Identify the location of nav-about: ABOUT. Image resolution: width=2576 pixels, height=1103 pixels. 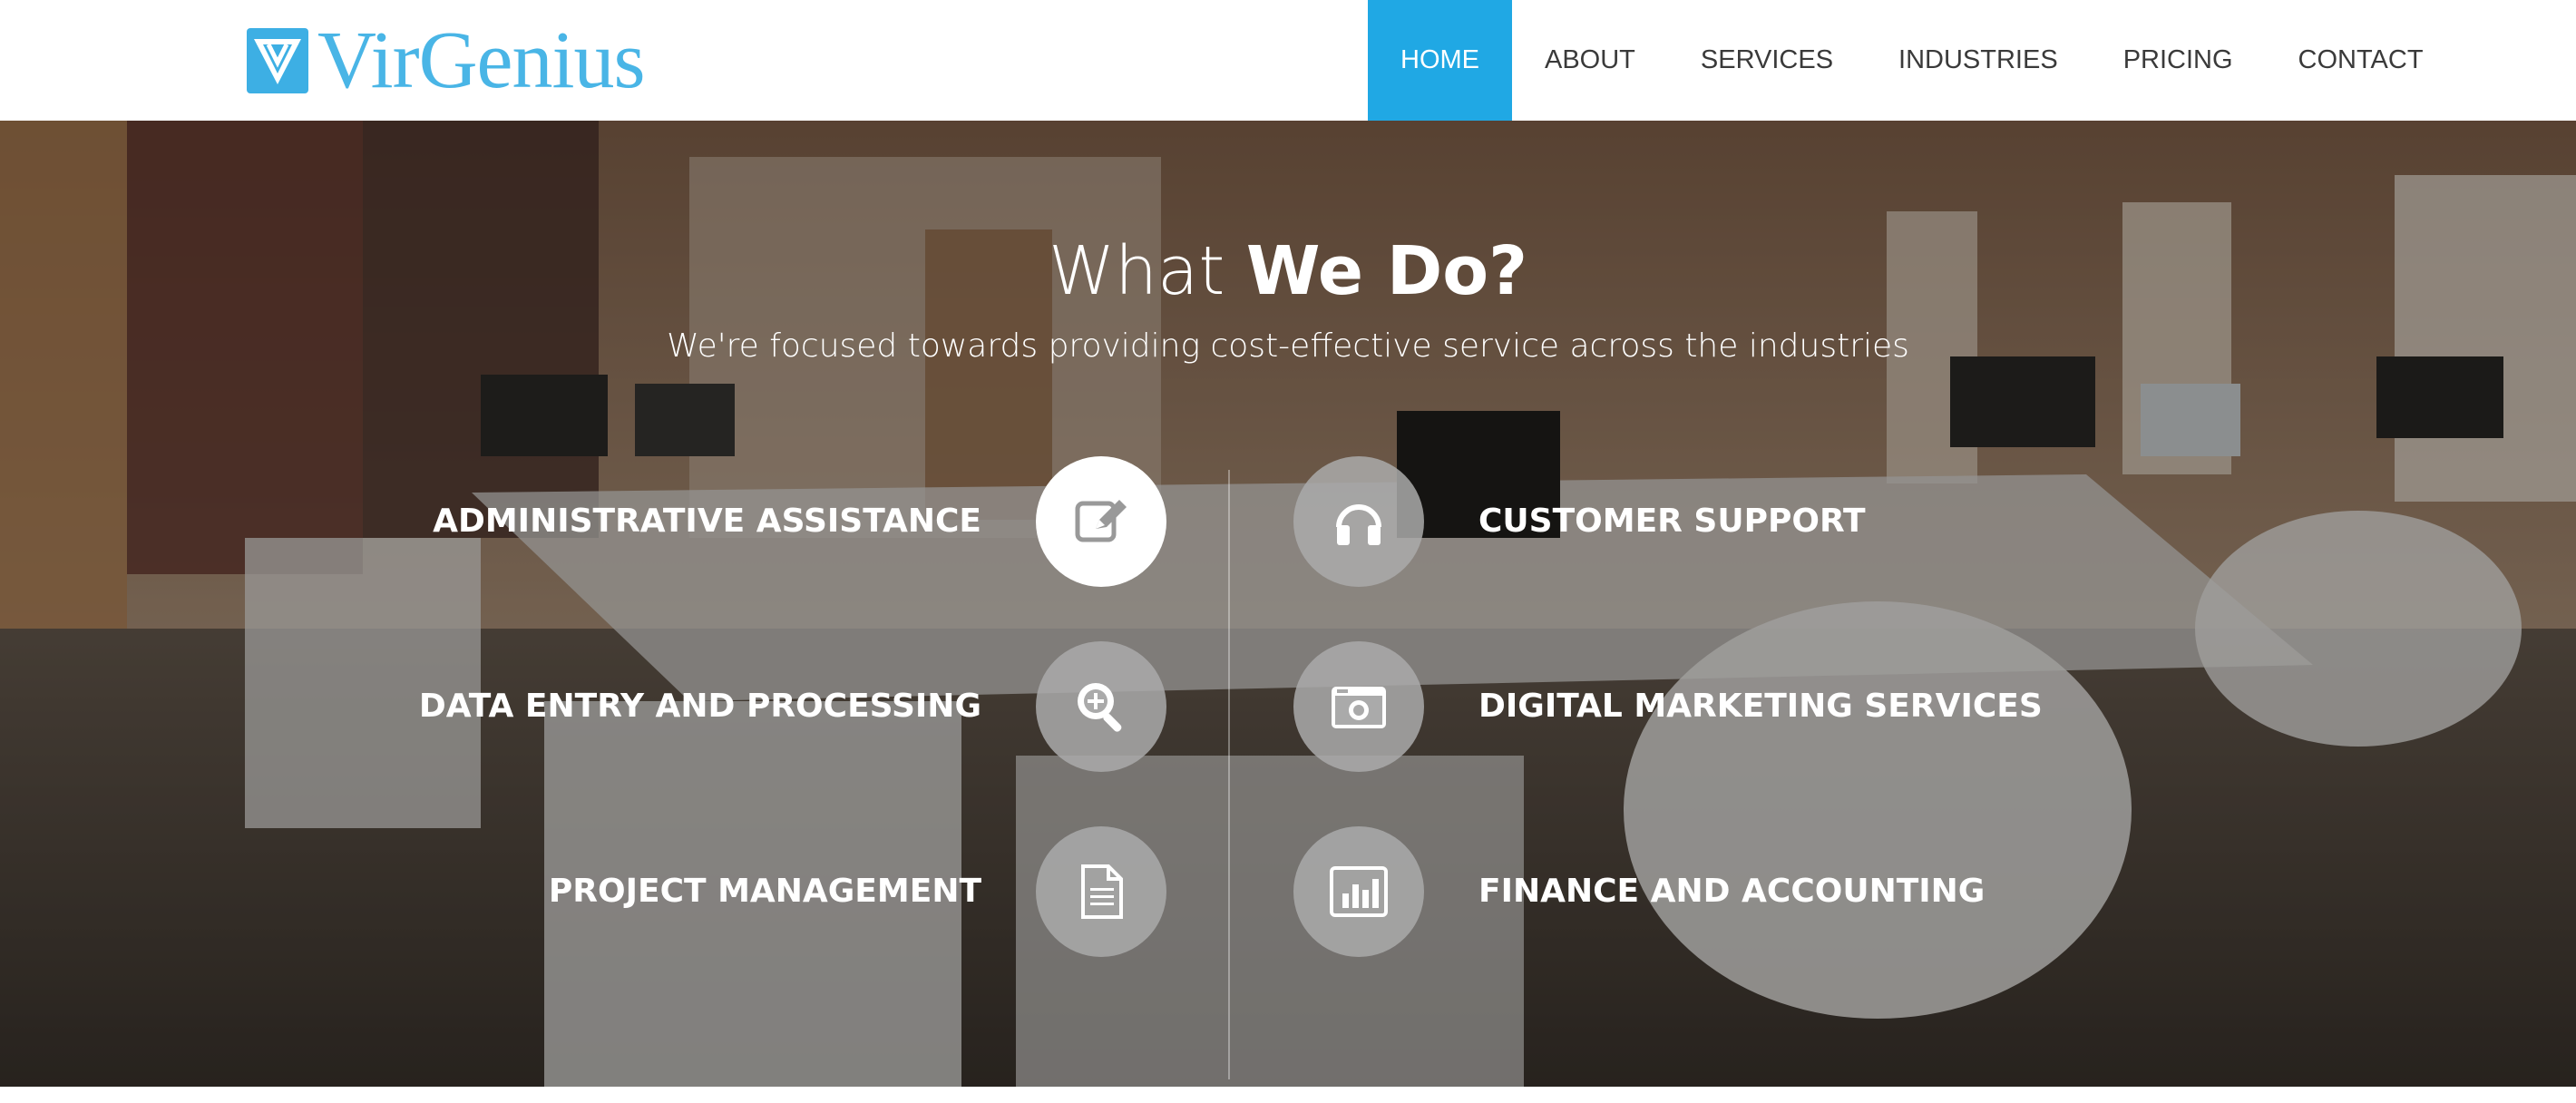
(1590, 60).